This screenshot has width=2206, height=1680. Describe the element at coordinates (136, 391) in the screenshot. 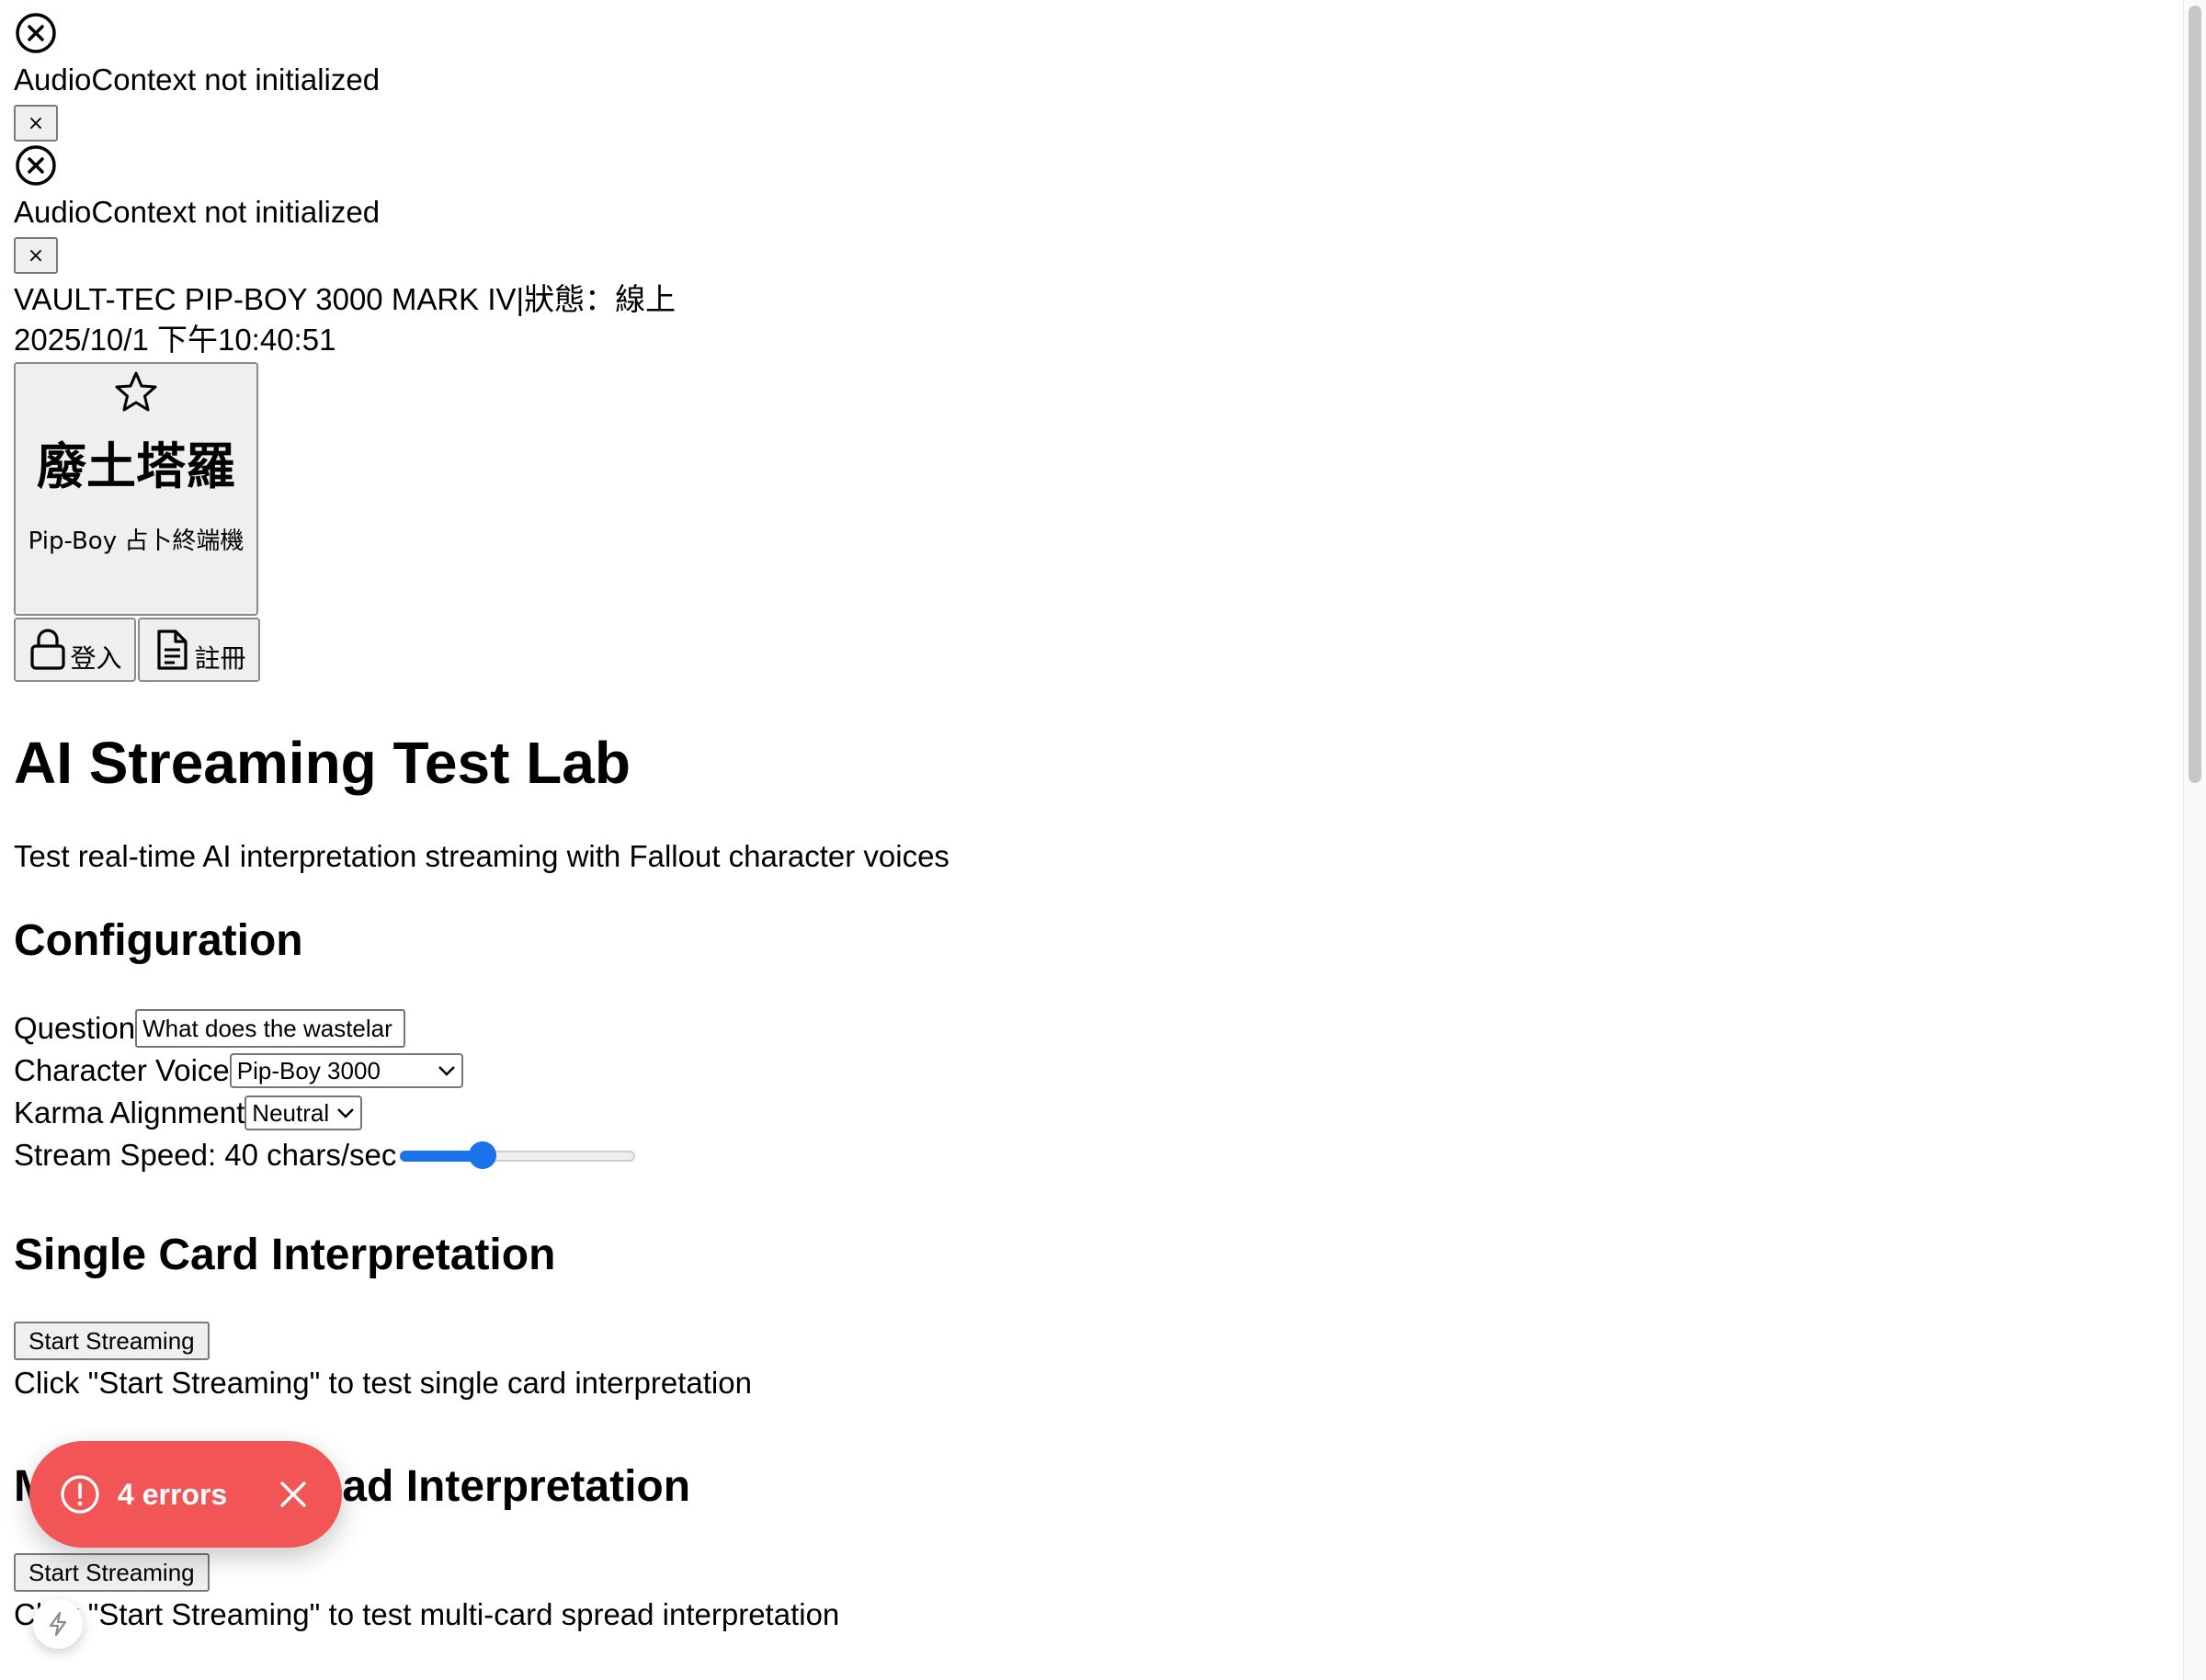

I see `star-icon` at that location.